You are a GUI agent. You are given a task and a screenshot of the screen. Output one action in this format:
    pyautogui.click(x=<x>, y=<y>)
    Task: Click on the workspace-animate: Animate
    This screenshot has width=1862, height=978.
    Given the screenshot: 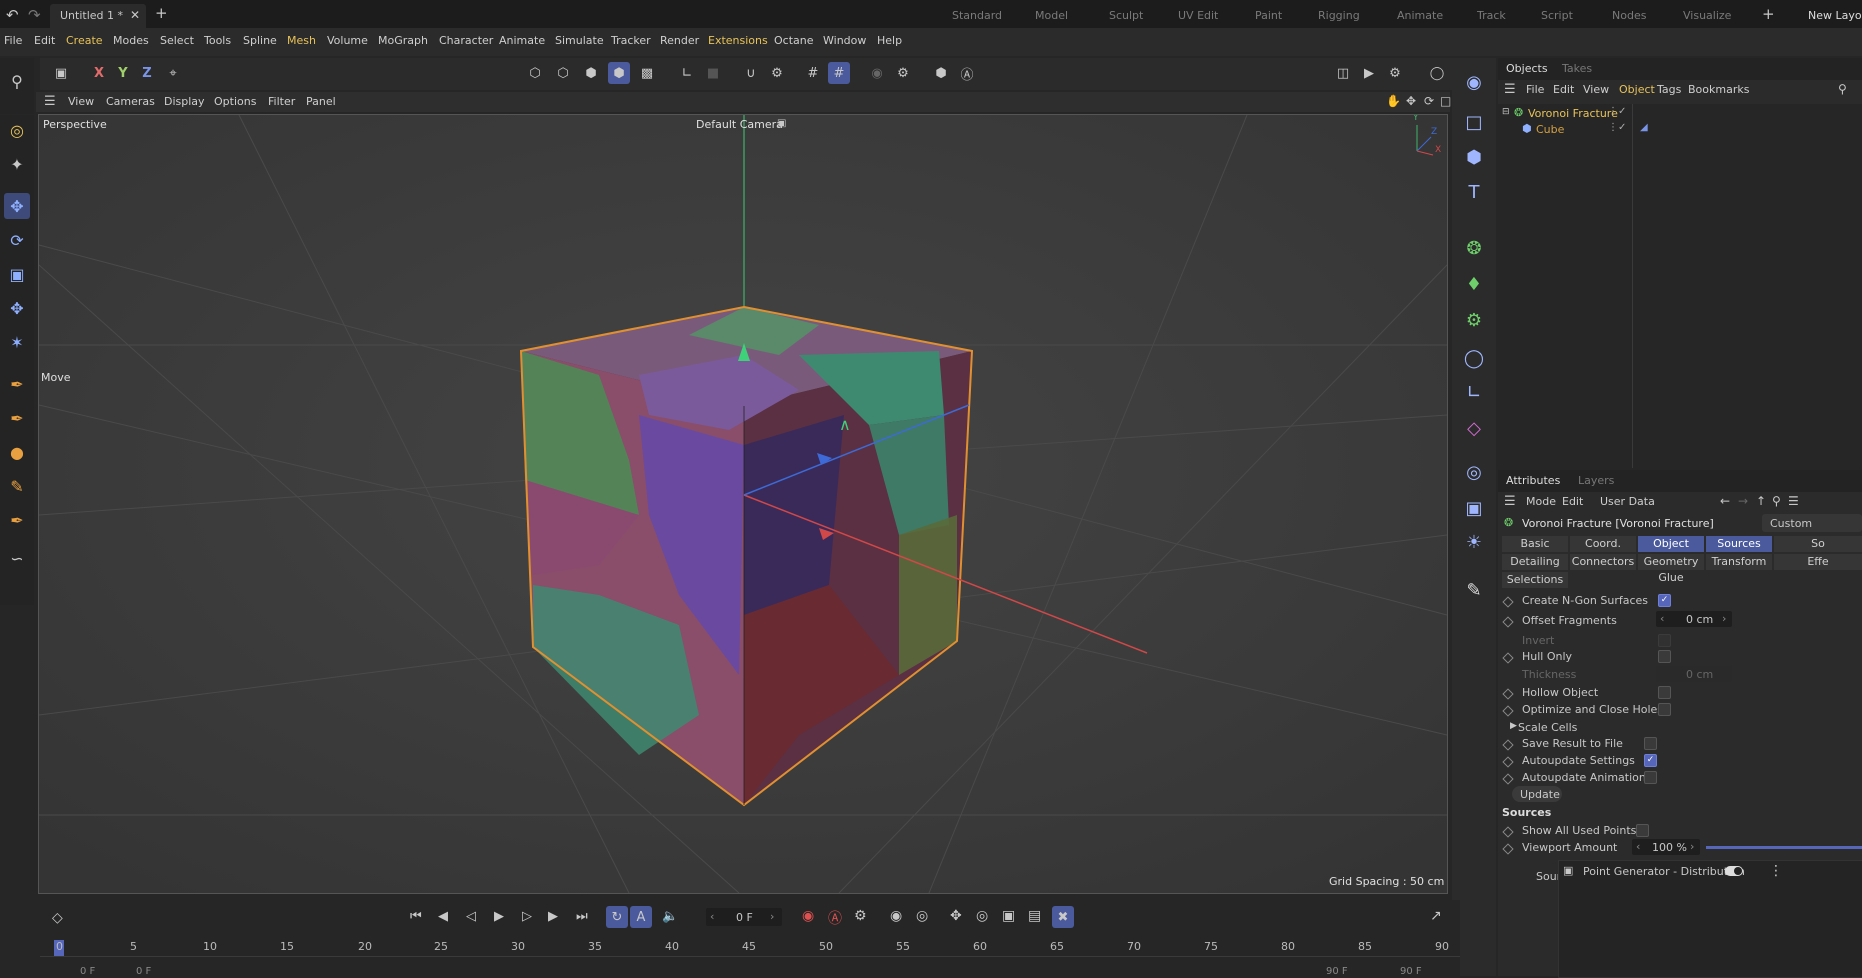 What is the action you would take?
    pyautogui.click(x=1420, y=15)
    